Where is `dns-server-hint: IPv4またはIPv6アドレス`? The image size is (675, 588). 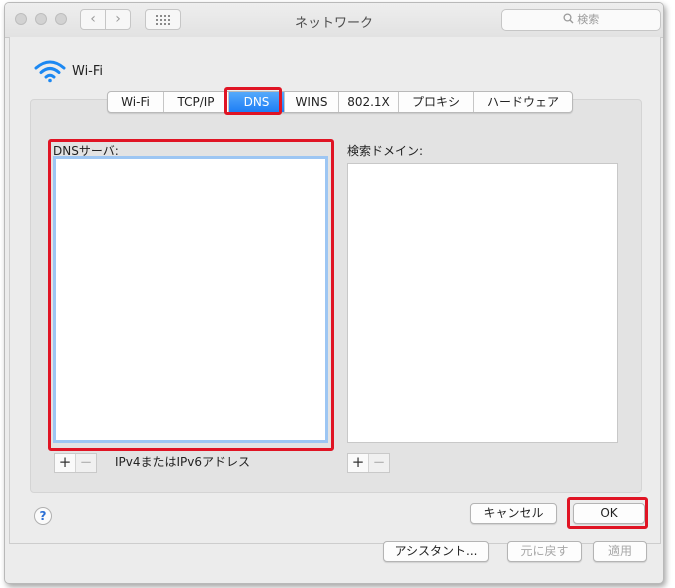
dns-server-hint: IPv4またはIPv6アドレス is located at coordinates (183, 462).